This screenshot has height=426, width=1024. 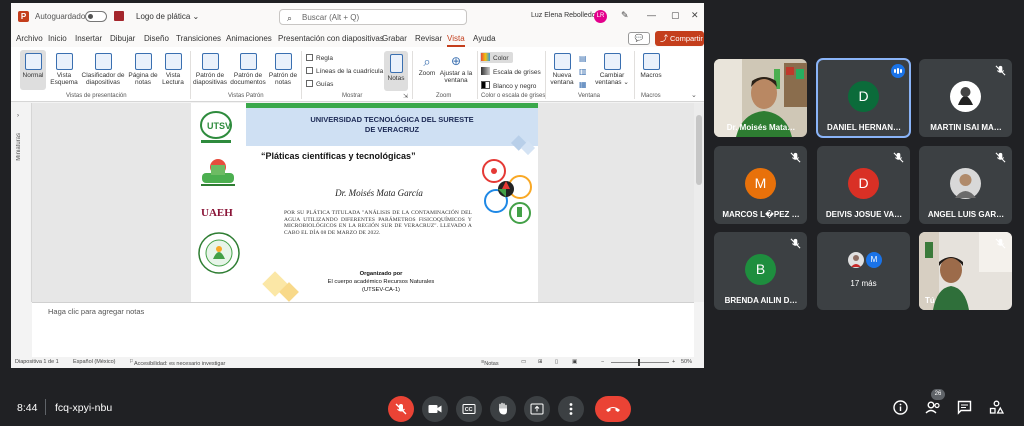 I want to click on svg-text: CC, so click(x=469, y=410).